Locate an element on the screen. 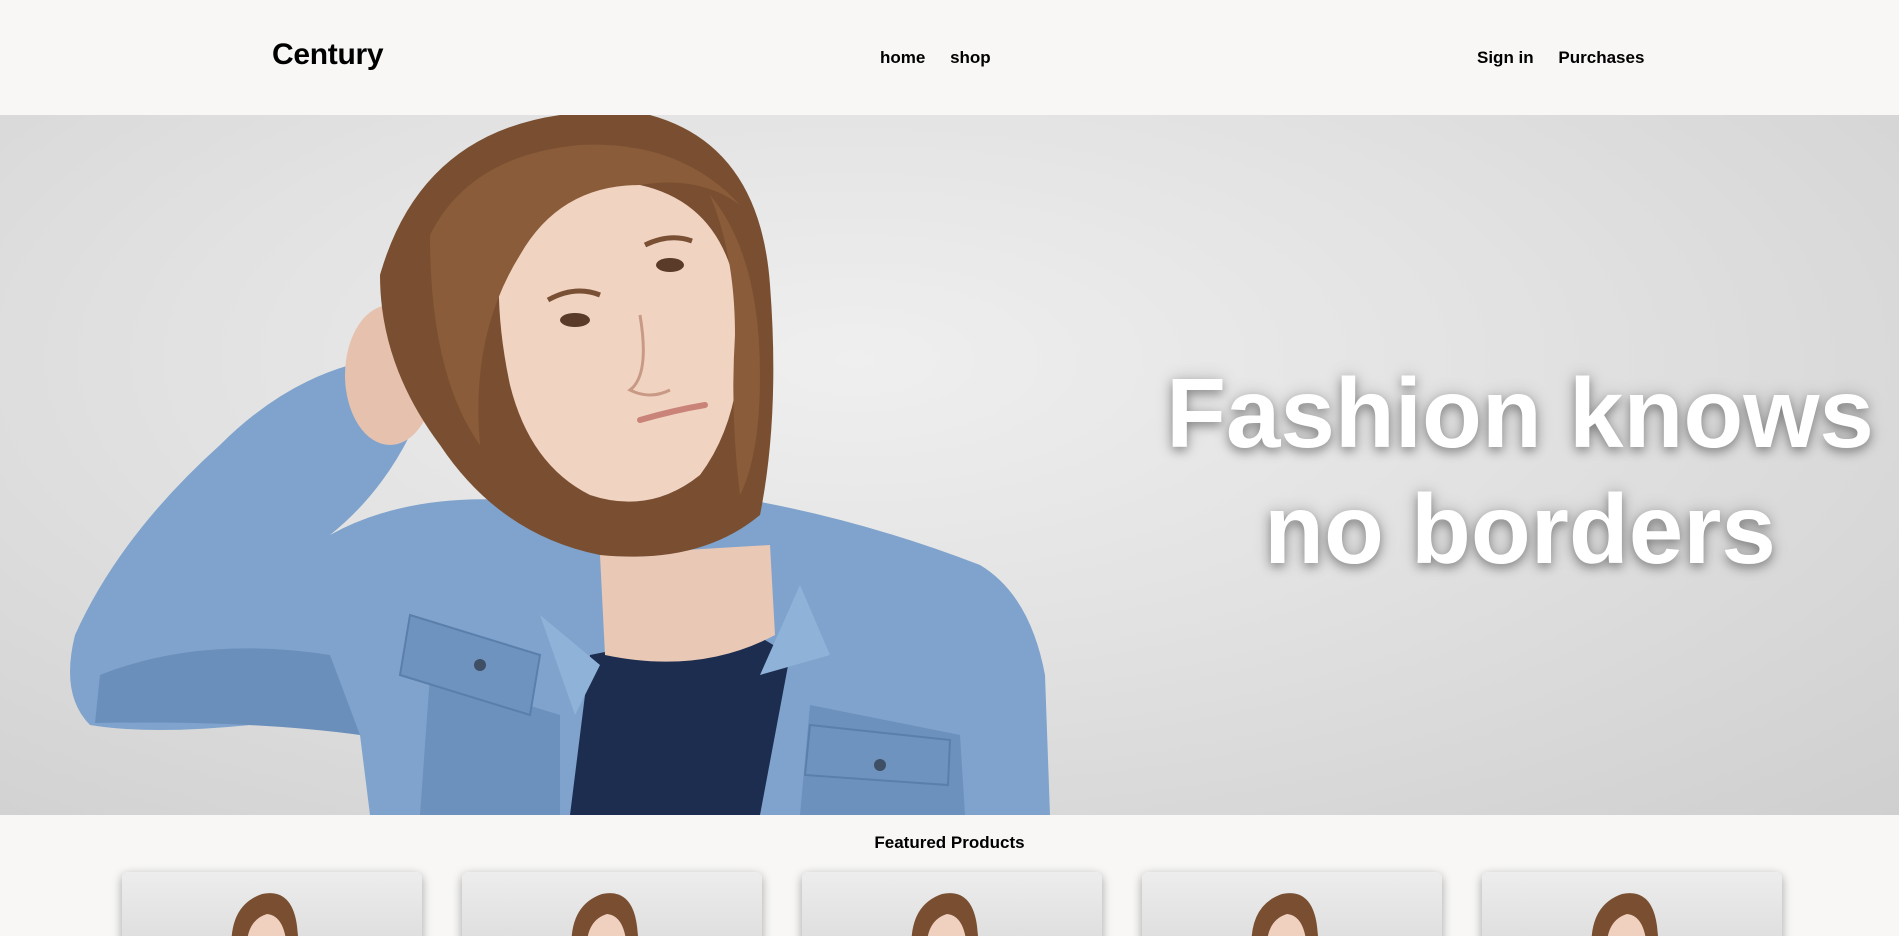 This screenshot has width=1899, height=936. purchases-link: Purchases is located at coordinates (1601, 58).